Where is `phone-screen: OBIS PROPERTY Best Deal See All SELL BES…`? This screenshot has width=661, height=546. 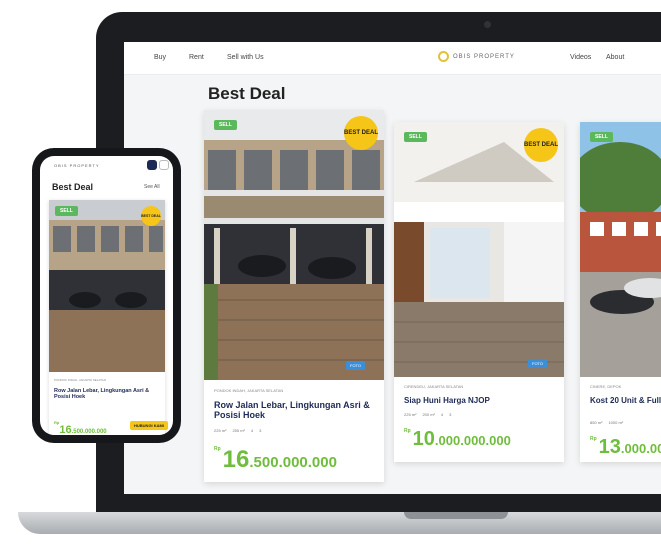
phone-screen: OBIS PROPERTY Best Deal See All SELL BES… is located at coordinates (106, 295).